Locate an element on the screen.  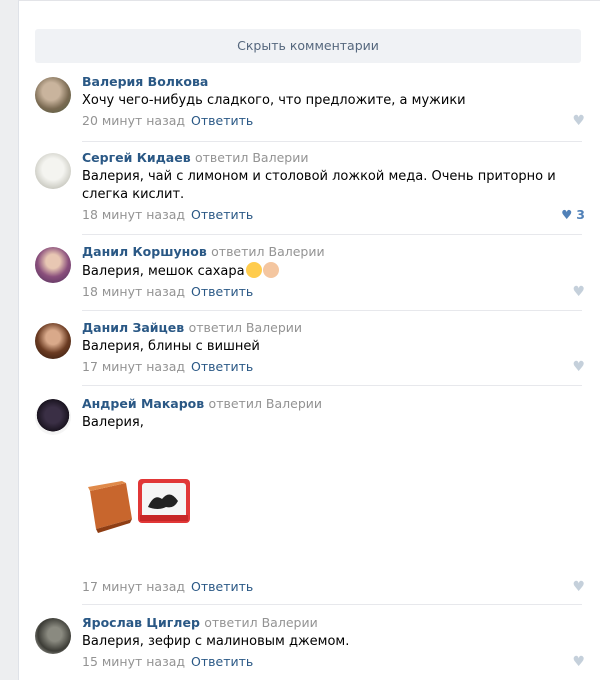
comment-author: Валерия Волкова is located at coordinates (332, 82).